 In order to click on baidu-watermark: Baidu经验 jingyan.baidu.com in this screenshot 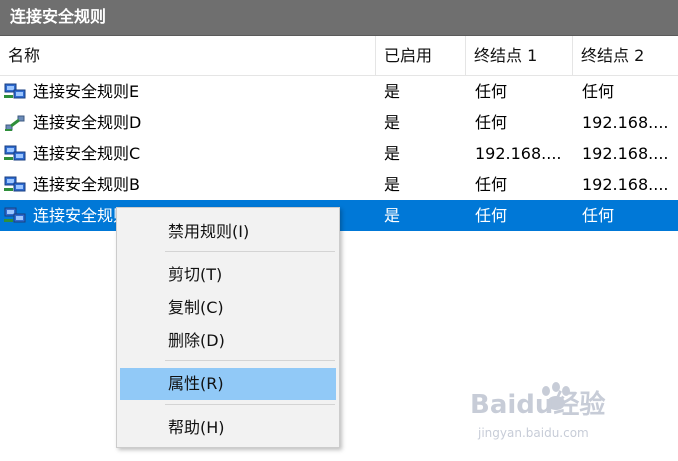, I will do `click(537, 411)`.